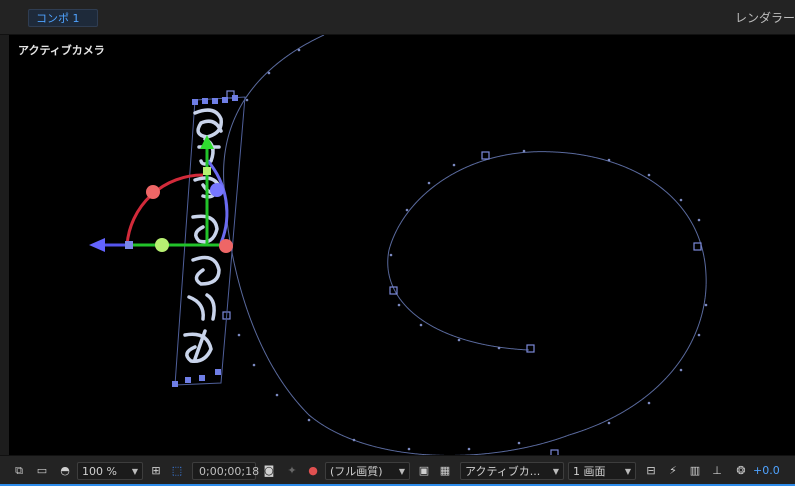 The width and height of the screenshot is (795, 486). I want to click on tab-composition: コンポ 1, so click(63, 18).